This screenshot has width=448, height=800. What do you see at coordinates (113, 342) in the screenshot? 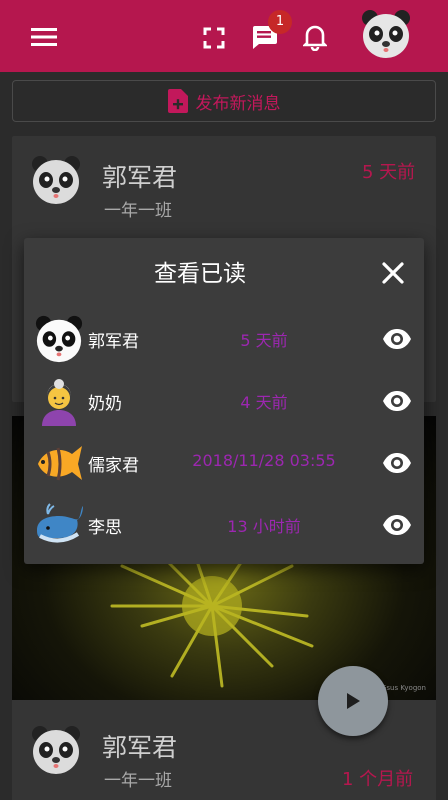
I see `reader-name: 郭军君` at bounding box center [113, 342].